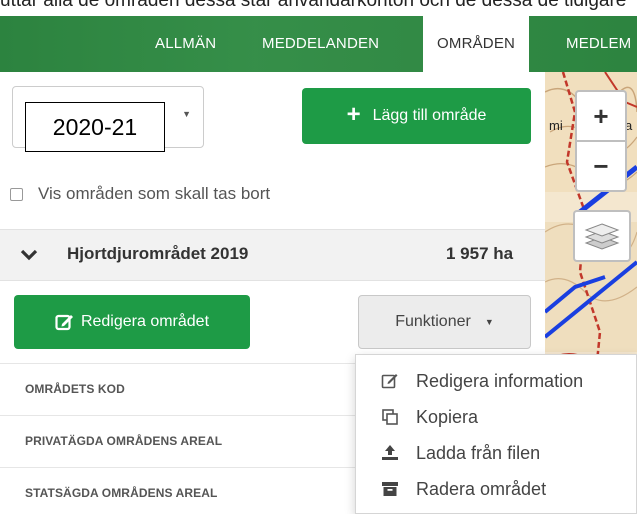 The height and width of the screenshot is (514, 637). I want to click on add-area-button: + Lägg till område, so click(416, 116).